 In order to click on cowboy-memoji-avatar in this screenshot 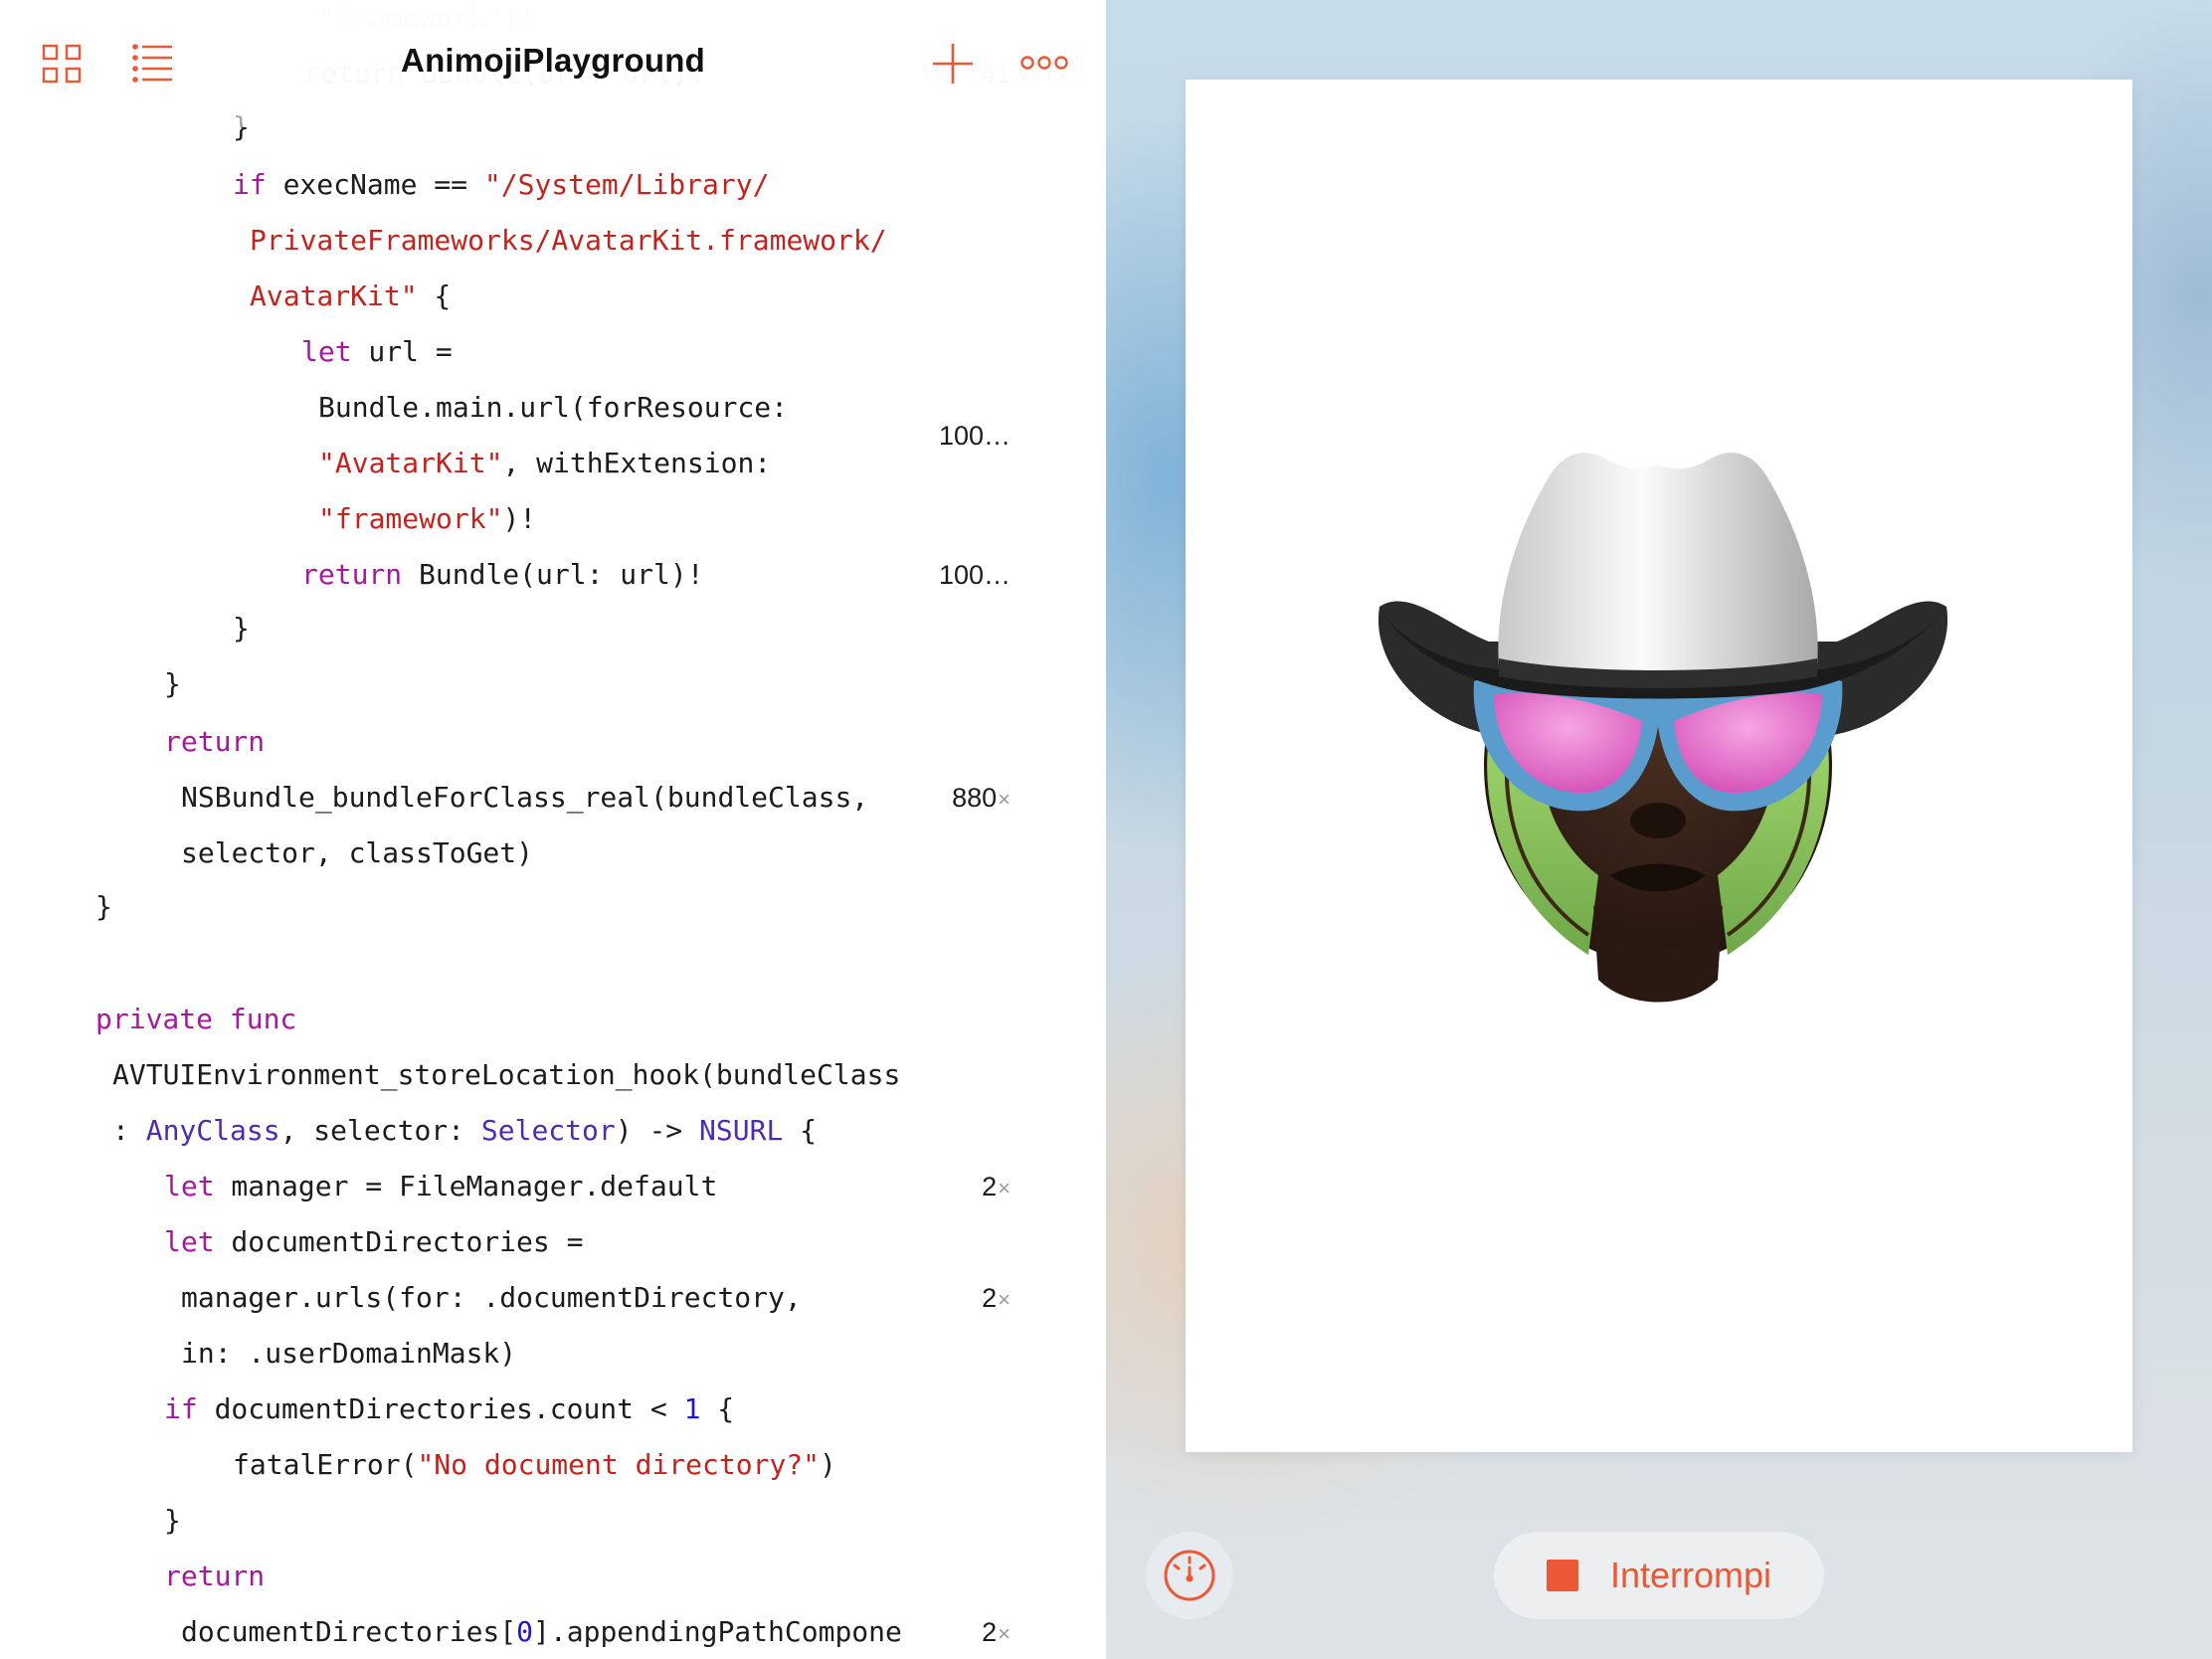, I will do `click(1663, 728)`.